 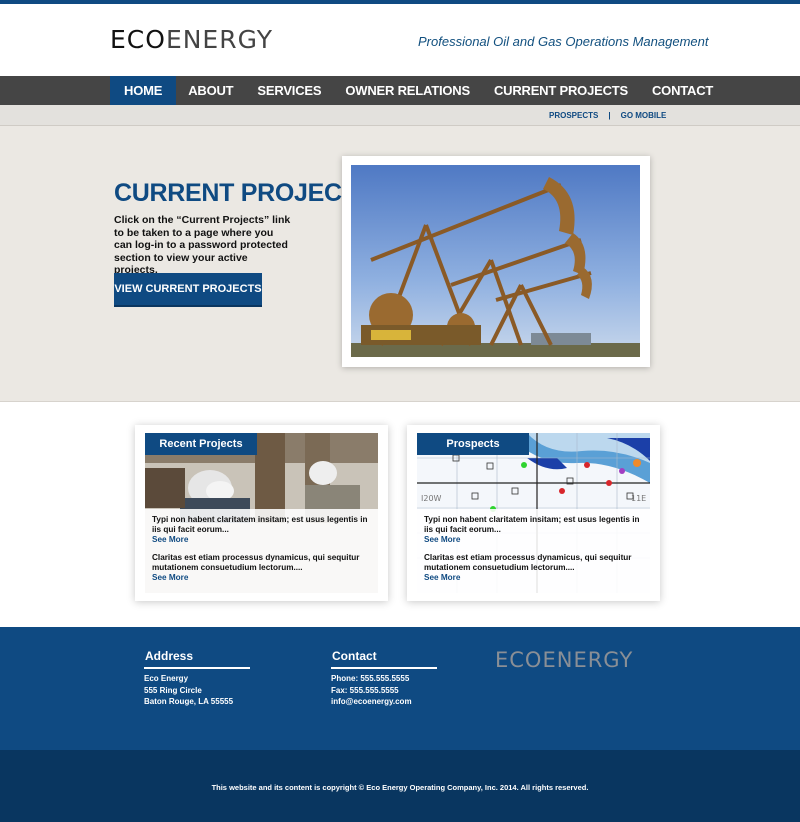 I want to click on nav-item-current-projects: CURRENT PROJECTS, so click(x=561, y=90).